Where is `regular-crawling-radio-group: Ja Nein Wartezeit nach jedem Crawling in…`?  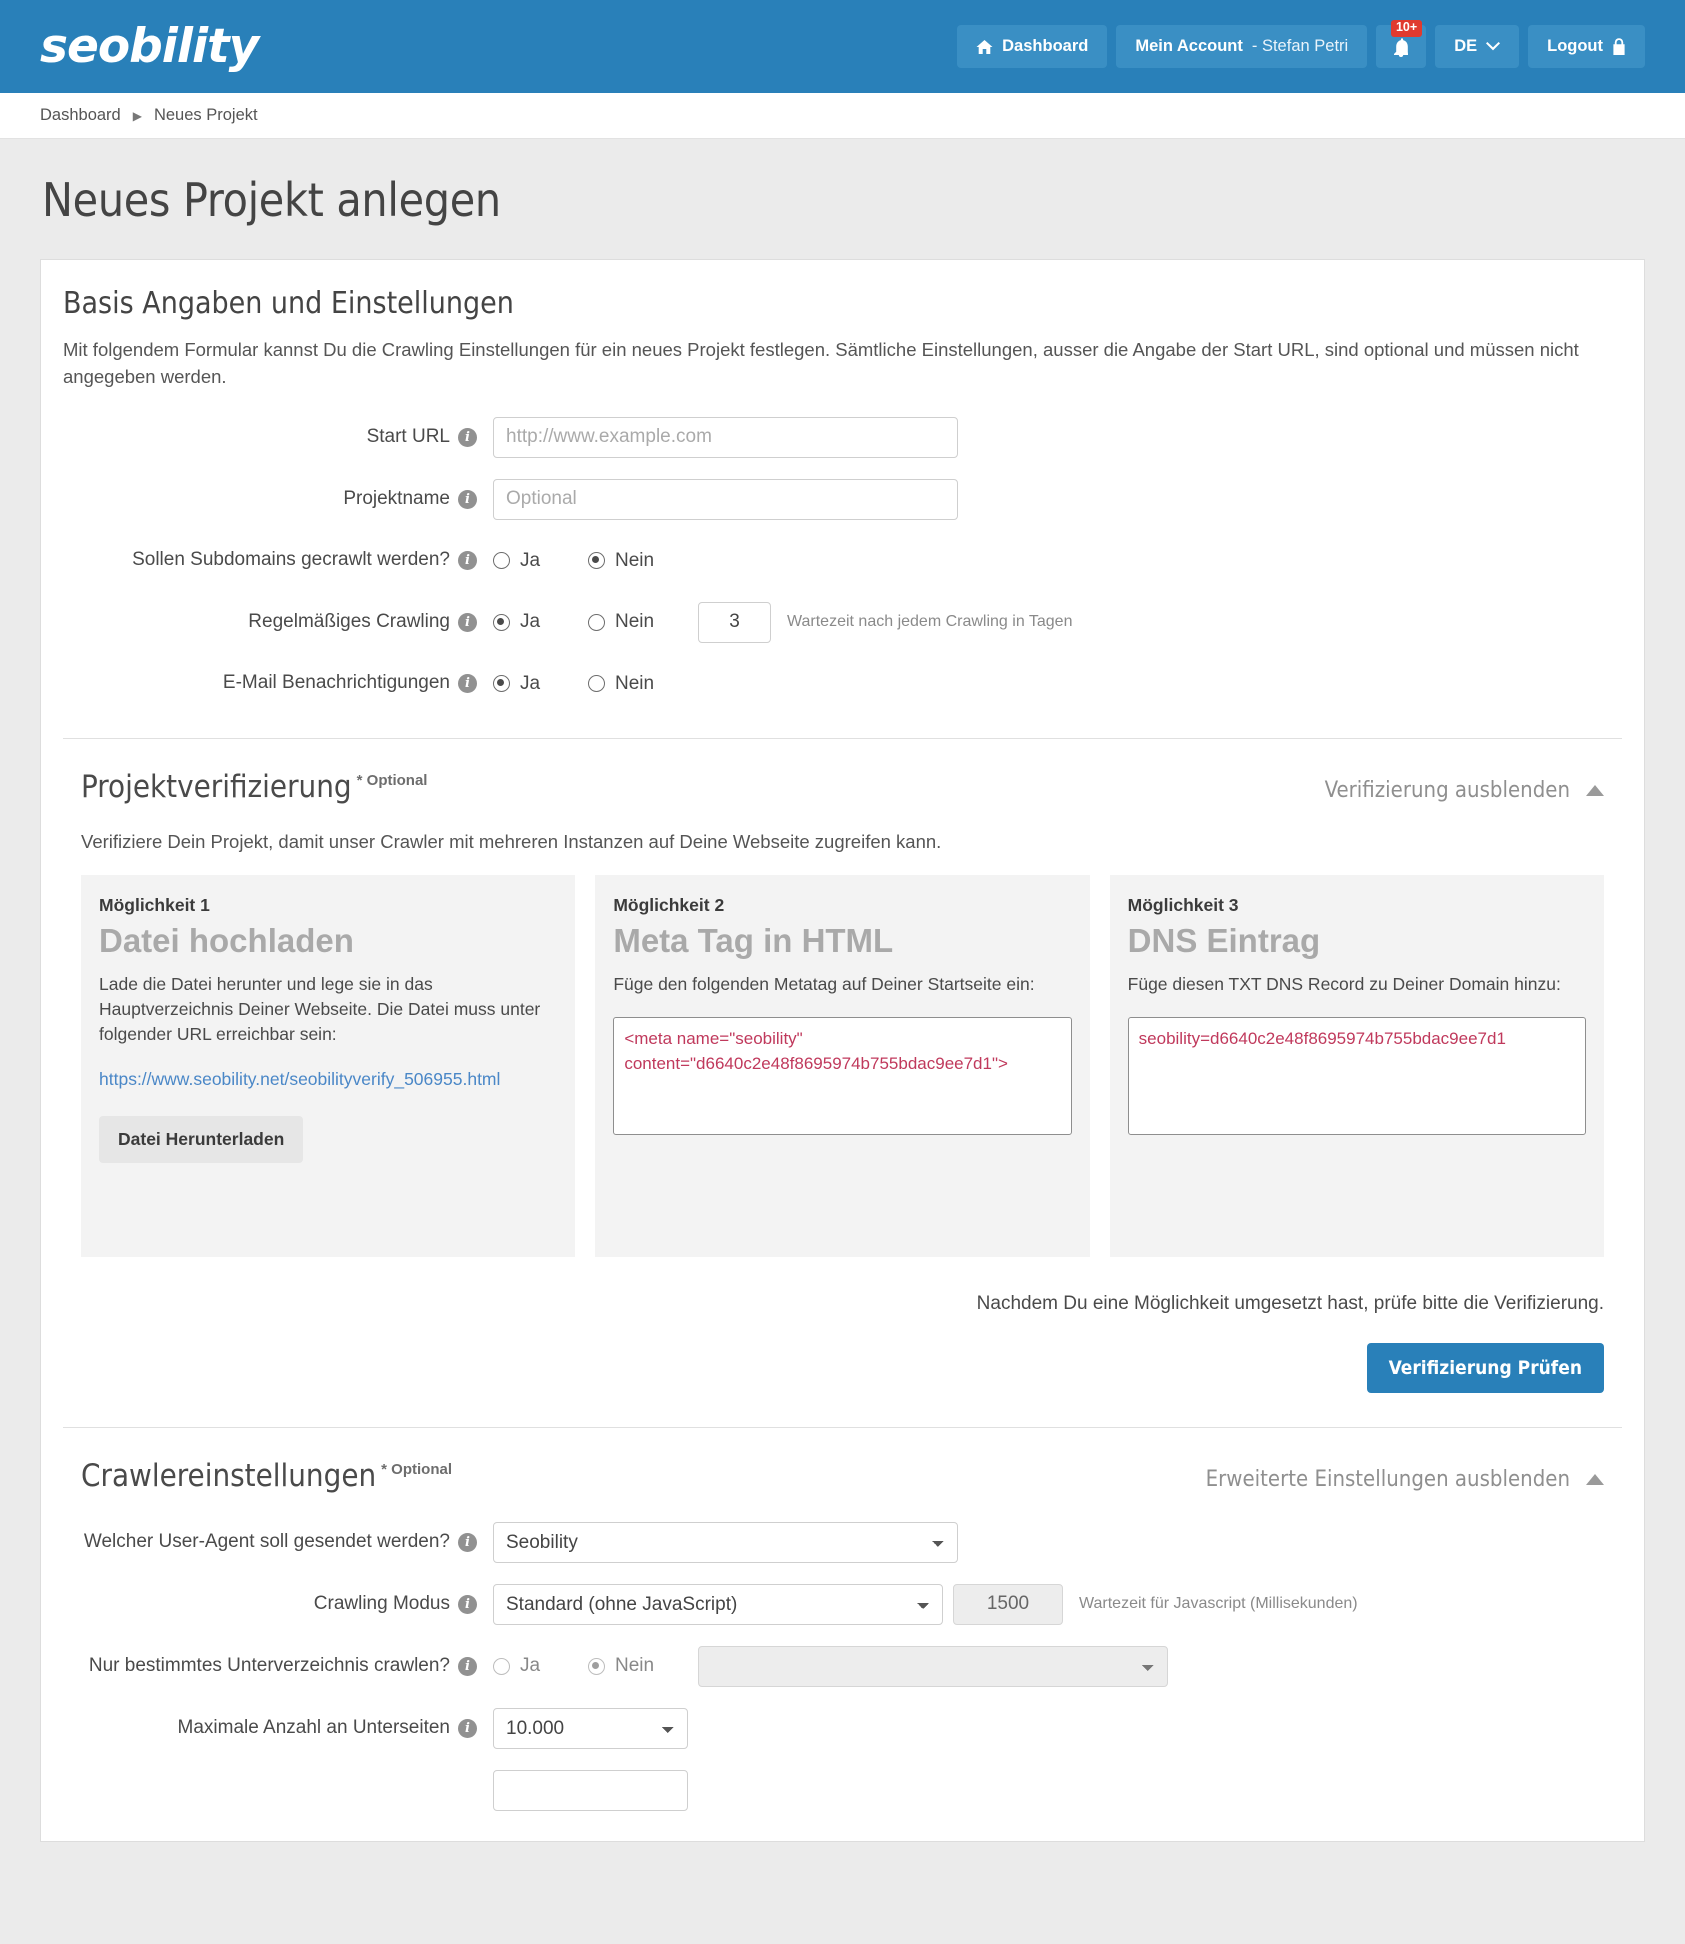 regular-crawling-radio-group: Ja Nein Wartezeit nach jedem Crawling in… is located at coordinates (783, 622).